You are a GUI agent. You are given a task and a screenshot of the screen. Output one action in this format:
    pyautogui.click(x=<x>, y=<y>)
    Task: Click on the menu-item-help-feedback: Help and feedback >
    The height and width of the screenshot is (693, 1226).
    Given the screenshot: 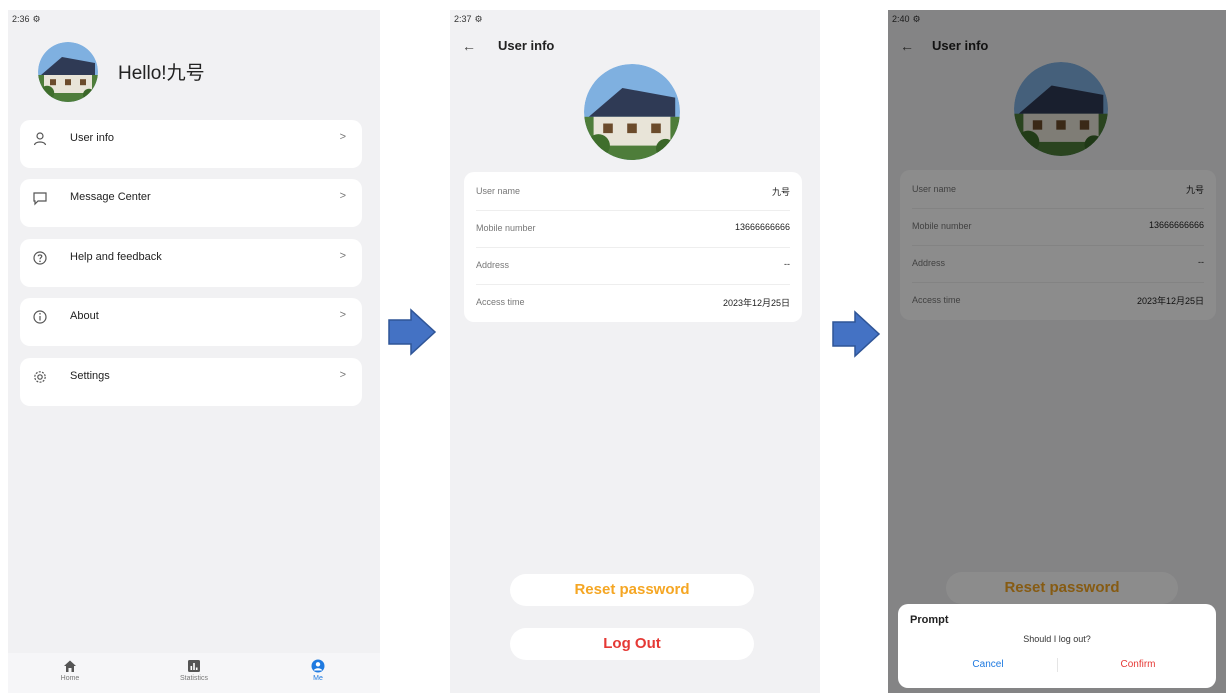 What is the action you would take?
    pyautogui.click(x=191, y=263)
    